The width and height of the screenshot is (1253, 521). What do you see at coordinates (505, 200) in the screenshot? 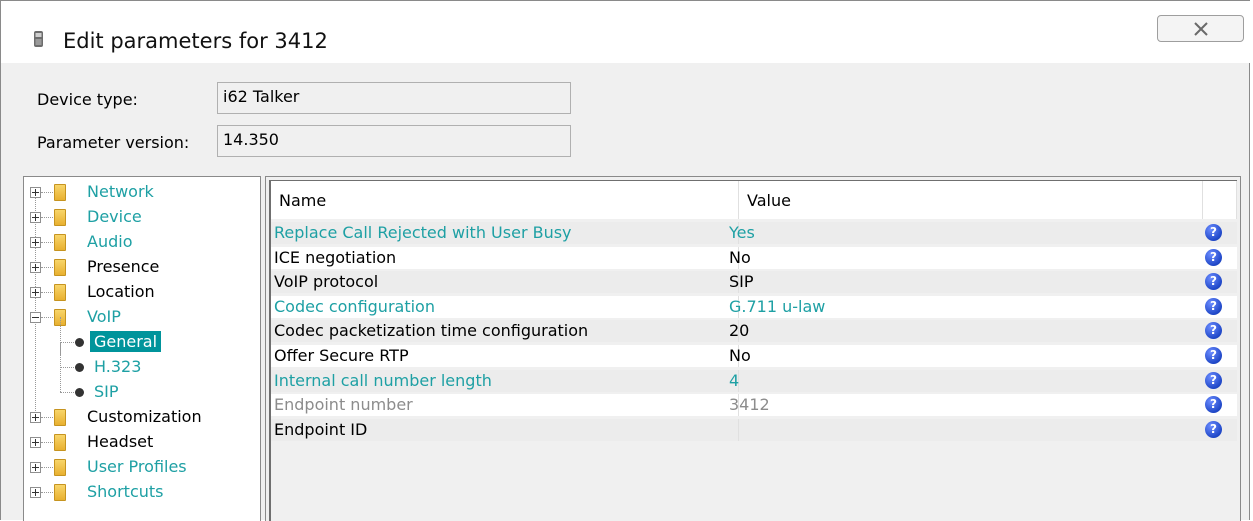
I see `column-header-name: Name` at bounding box center [505, 200].